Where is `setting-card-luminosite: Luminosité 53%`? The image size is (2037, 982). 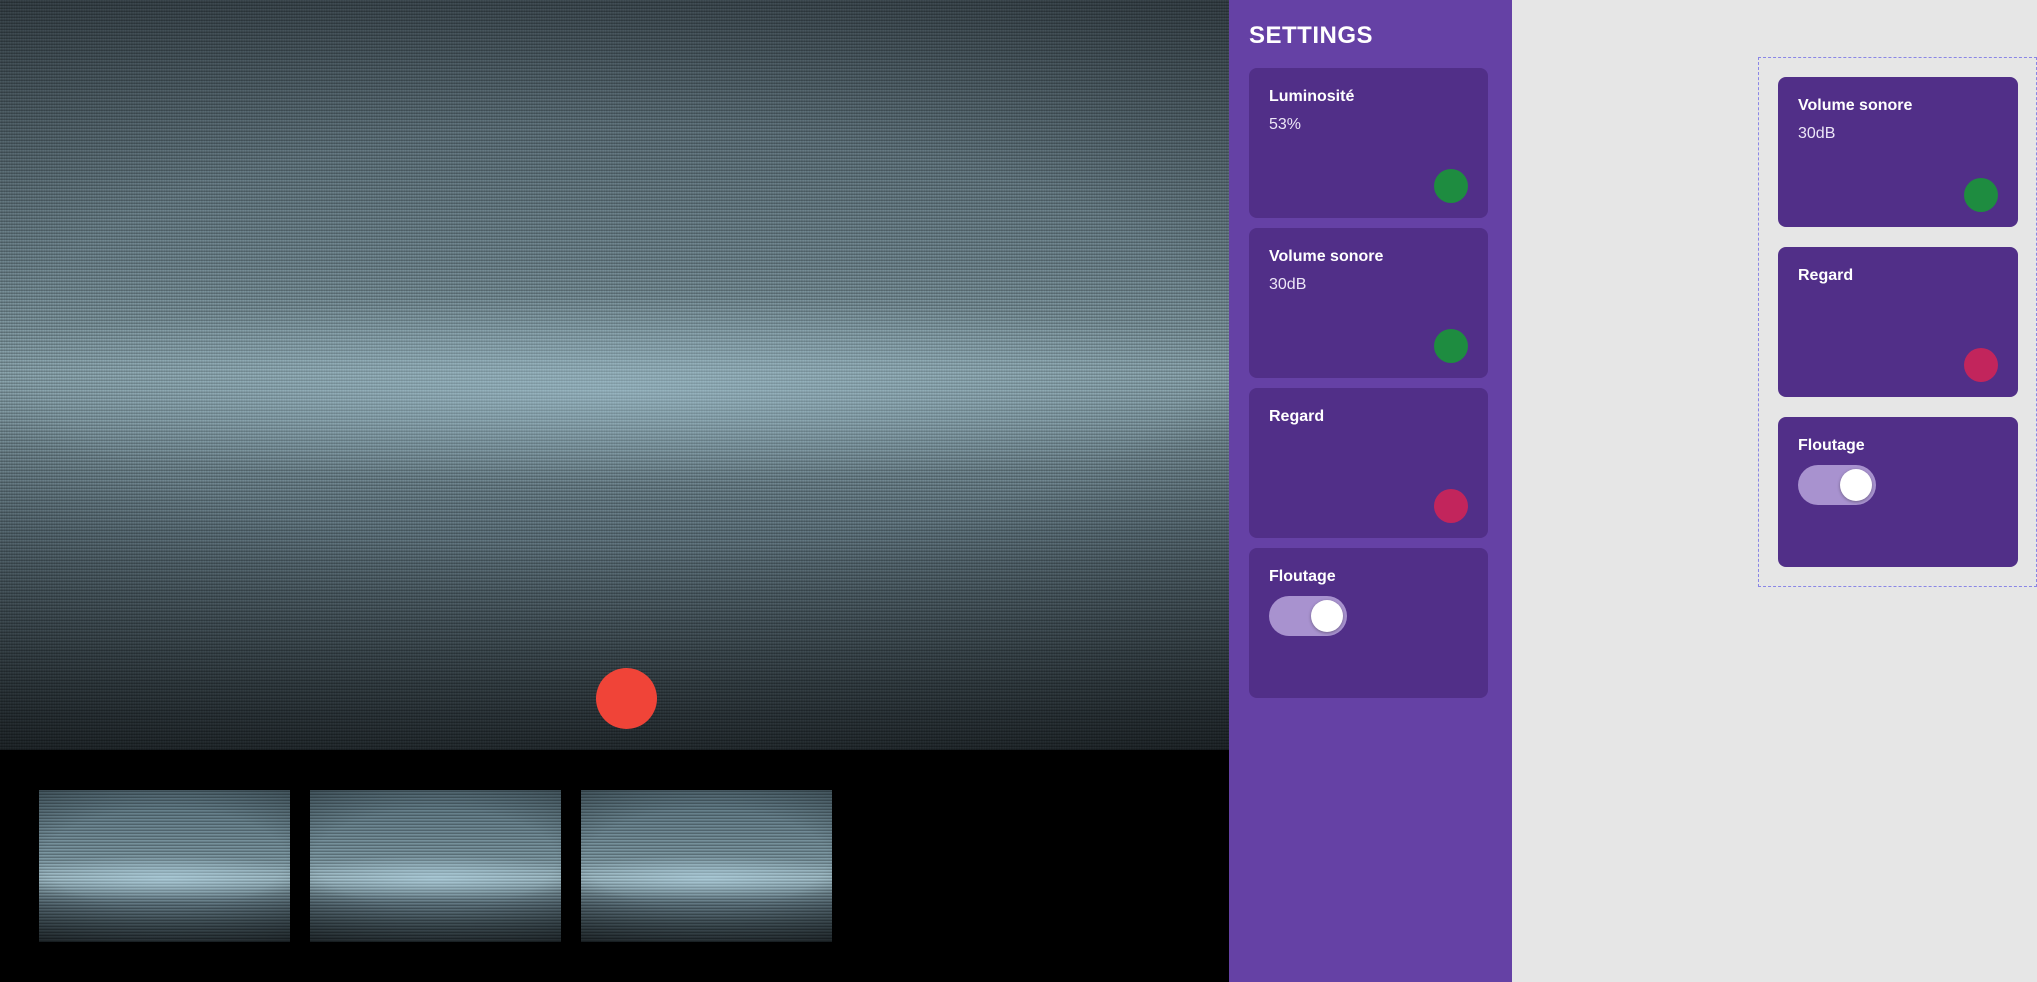
setting-card-luminosite: Luminosité 53% is located at coordinates (1368, 143).